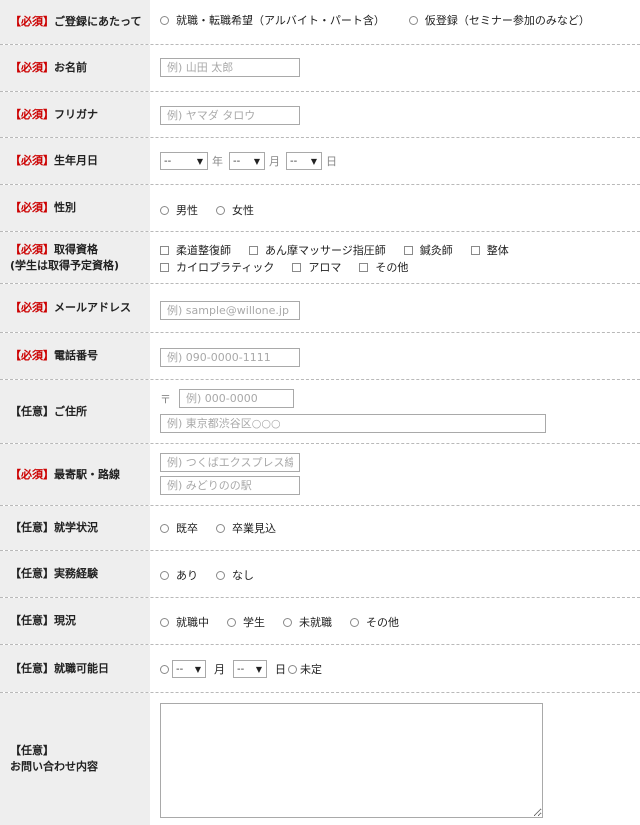 The height and width of the screenshot is (825, 640). I want to click on label-text: 実務経験, so click(76, 573).